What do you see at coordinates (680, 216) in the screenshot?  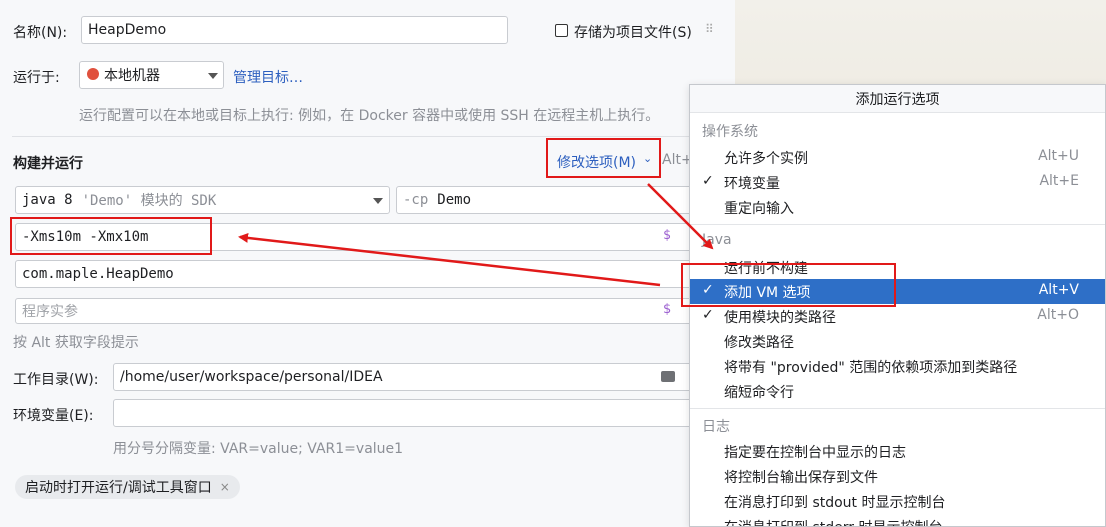 I see `arrow-to-popup` at bounding box center [680, 216].